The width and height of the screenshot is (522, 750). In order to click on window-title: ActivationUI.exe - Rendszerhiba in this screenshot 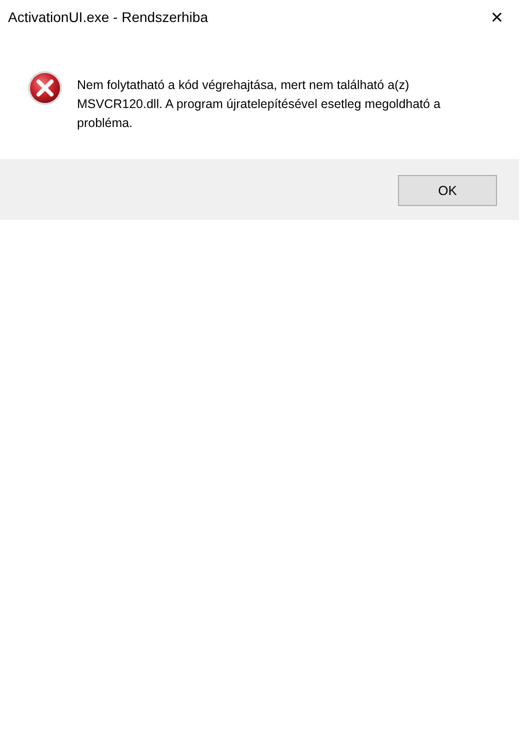, I will do `click(108, 17)`.